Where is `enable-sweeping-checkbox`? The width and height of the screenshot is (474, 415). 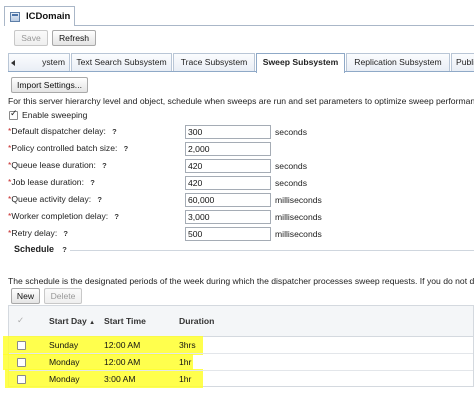 enable-sweeping-checkbox is located at coordinates (13, 114).